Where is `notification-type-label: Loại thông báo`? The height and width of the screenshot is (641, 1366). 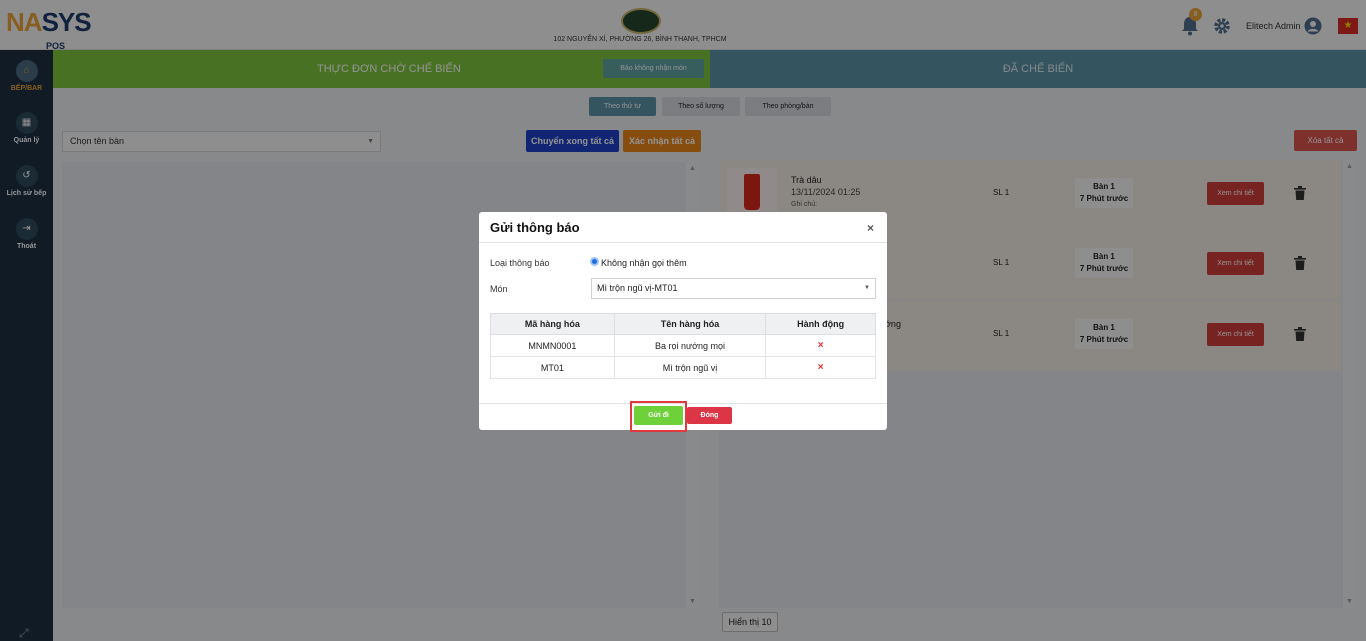 notification-type-label: Loại thông báo is located at coordinates (520, 263).